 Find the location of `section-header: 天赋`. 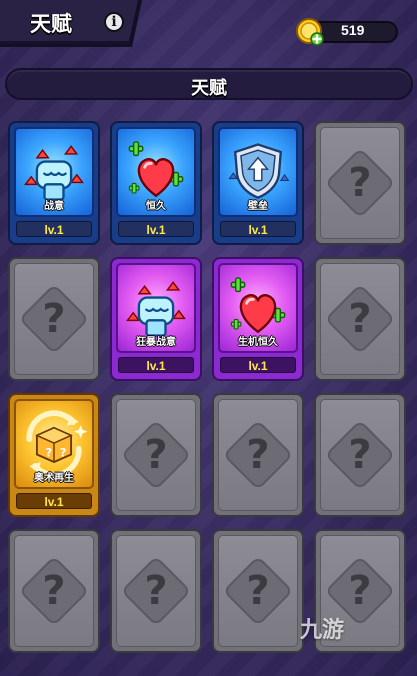

section-header: 天赋 is located at coordinates (209, 84).